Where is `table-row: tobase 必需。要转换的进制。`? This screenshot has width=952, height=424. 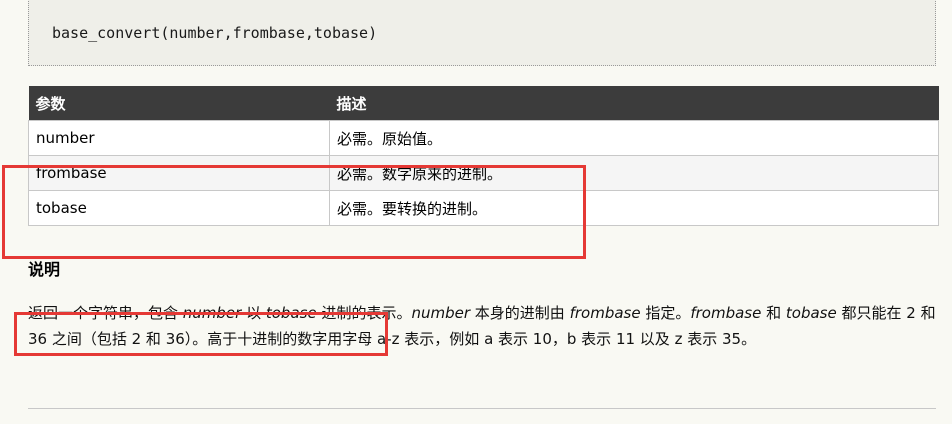 table-row: tobase 必需。要转换的进制。 is located at coordinates (483, 208).